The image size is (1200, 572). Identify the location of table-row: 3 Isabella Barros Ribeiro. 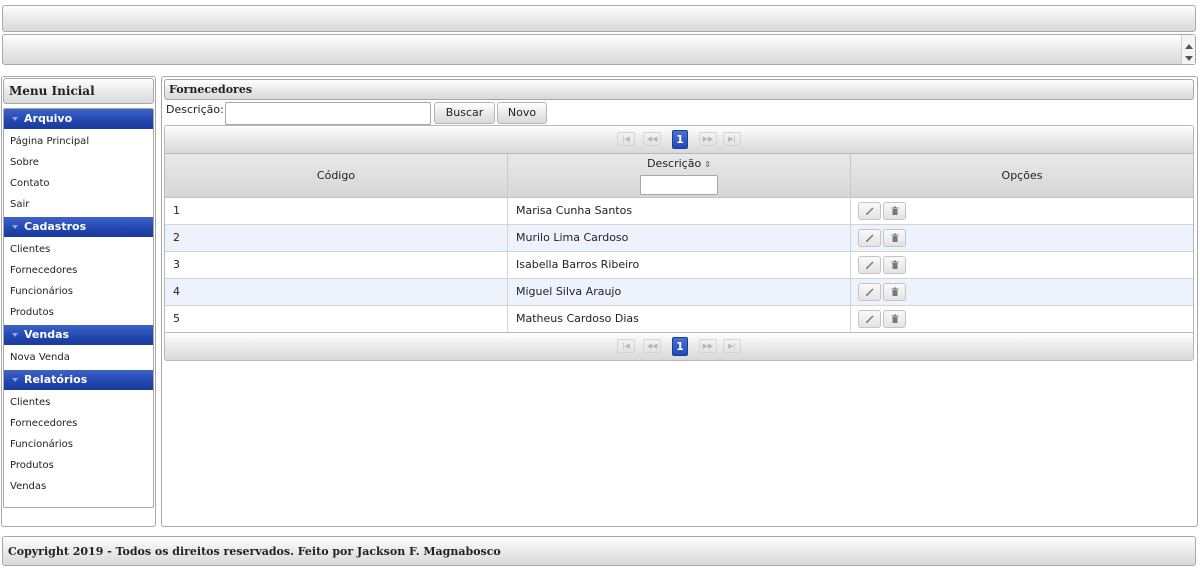
(679, 265).